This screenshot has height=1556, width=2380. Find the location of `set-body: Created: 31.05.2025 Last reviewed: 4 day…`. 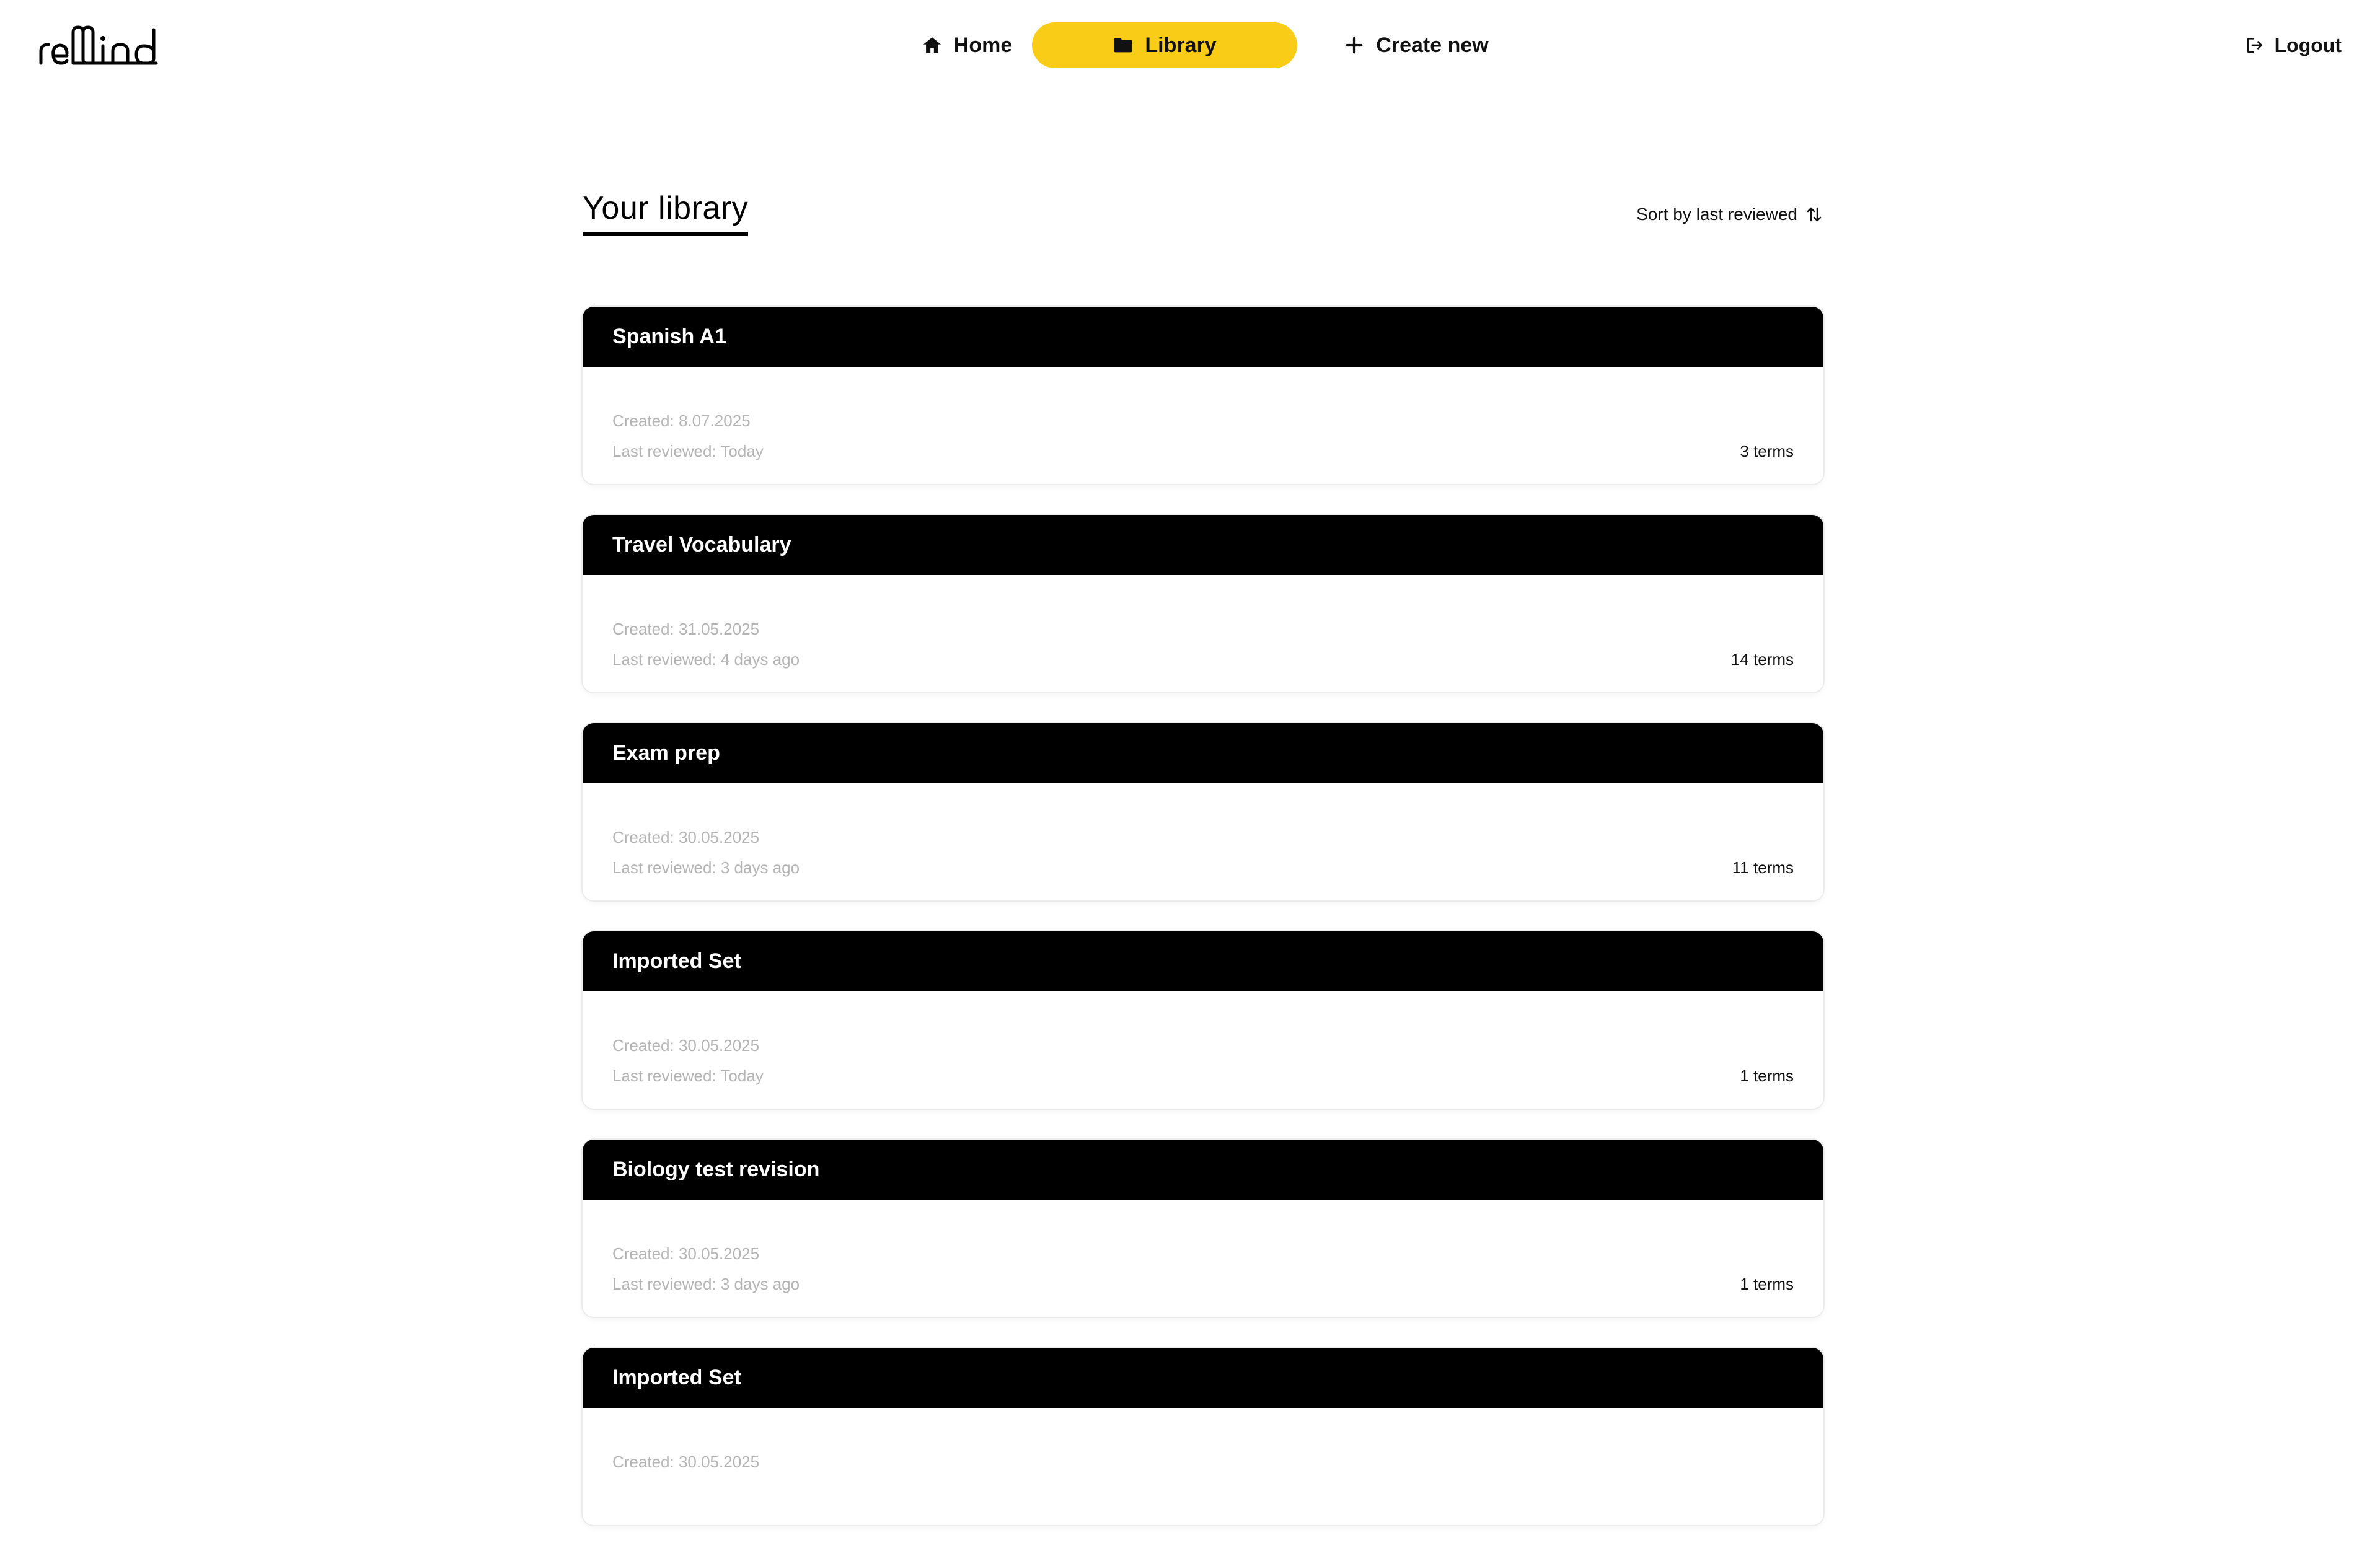

set-body: Created: 31.05.2025 Last reviewed: 4 day… is located at coordinates (1203, 633).